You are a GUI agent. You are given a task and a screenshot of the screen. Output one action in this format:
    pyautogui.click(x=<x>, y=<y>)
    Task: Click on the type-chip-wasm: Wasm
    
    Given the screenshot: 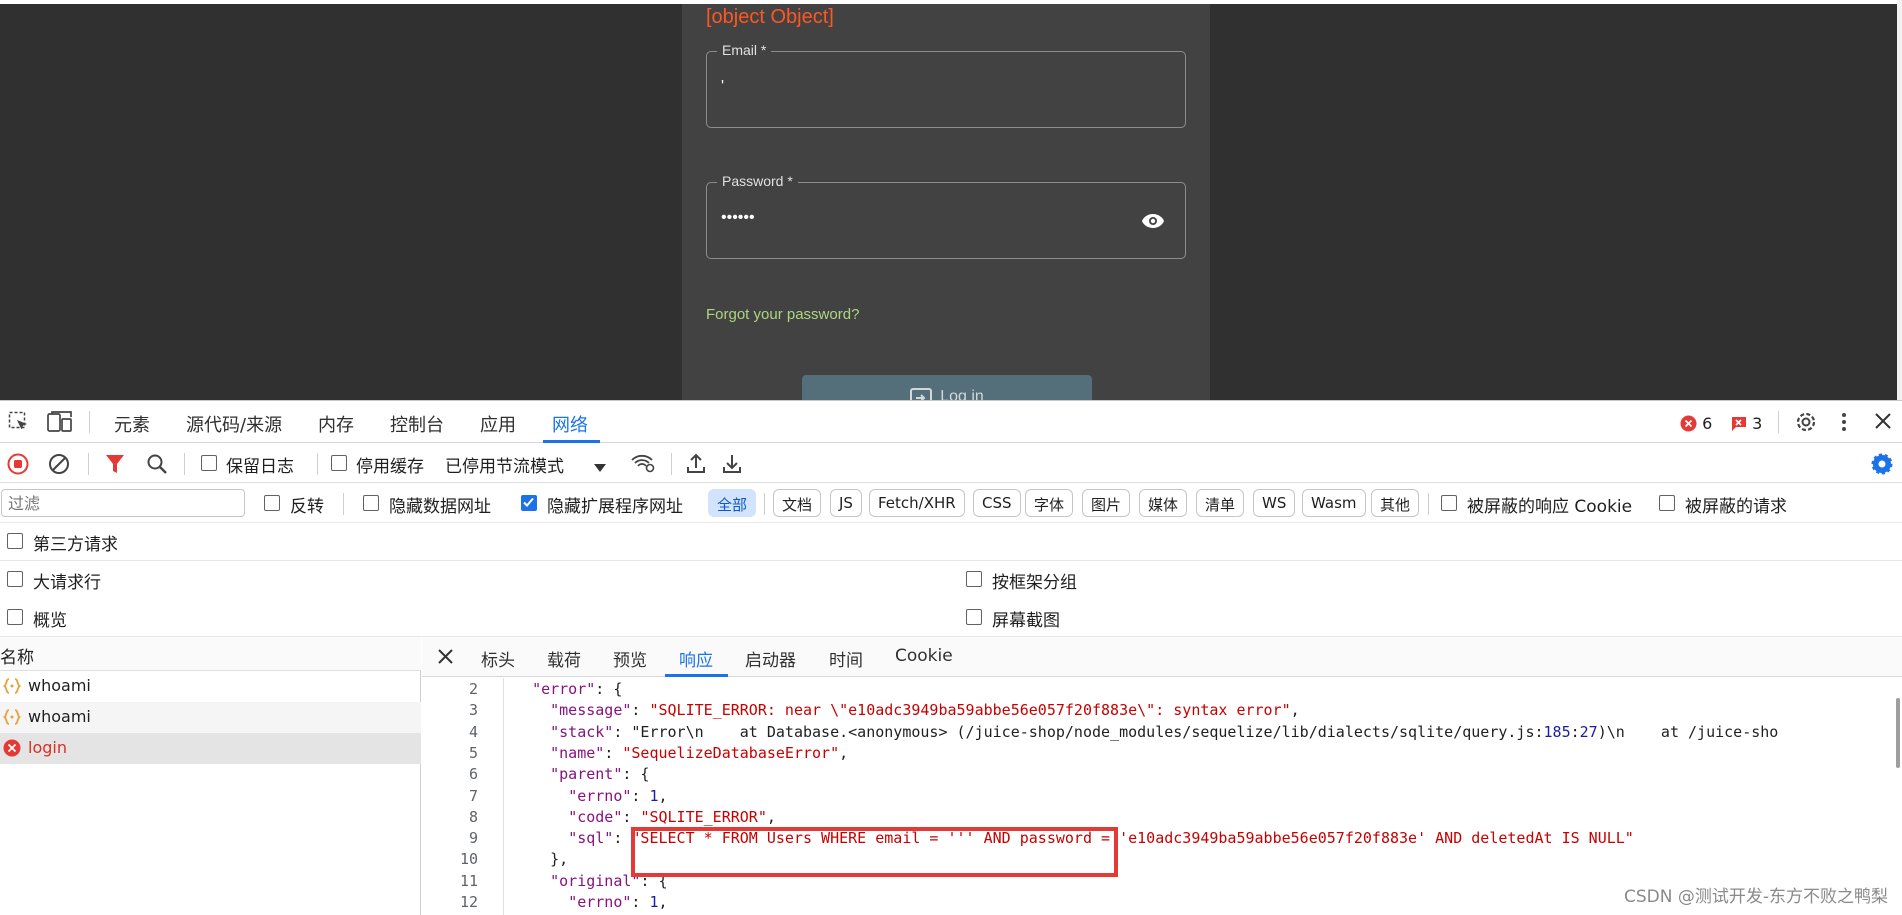 What is the action you would take?
    pyautogui.click(x=1334, y=503)
    